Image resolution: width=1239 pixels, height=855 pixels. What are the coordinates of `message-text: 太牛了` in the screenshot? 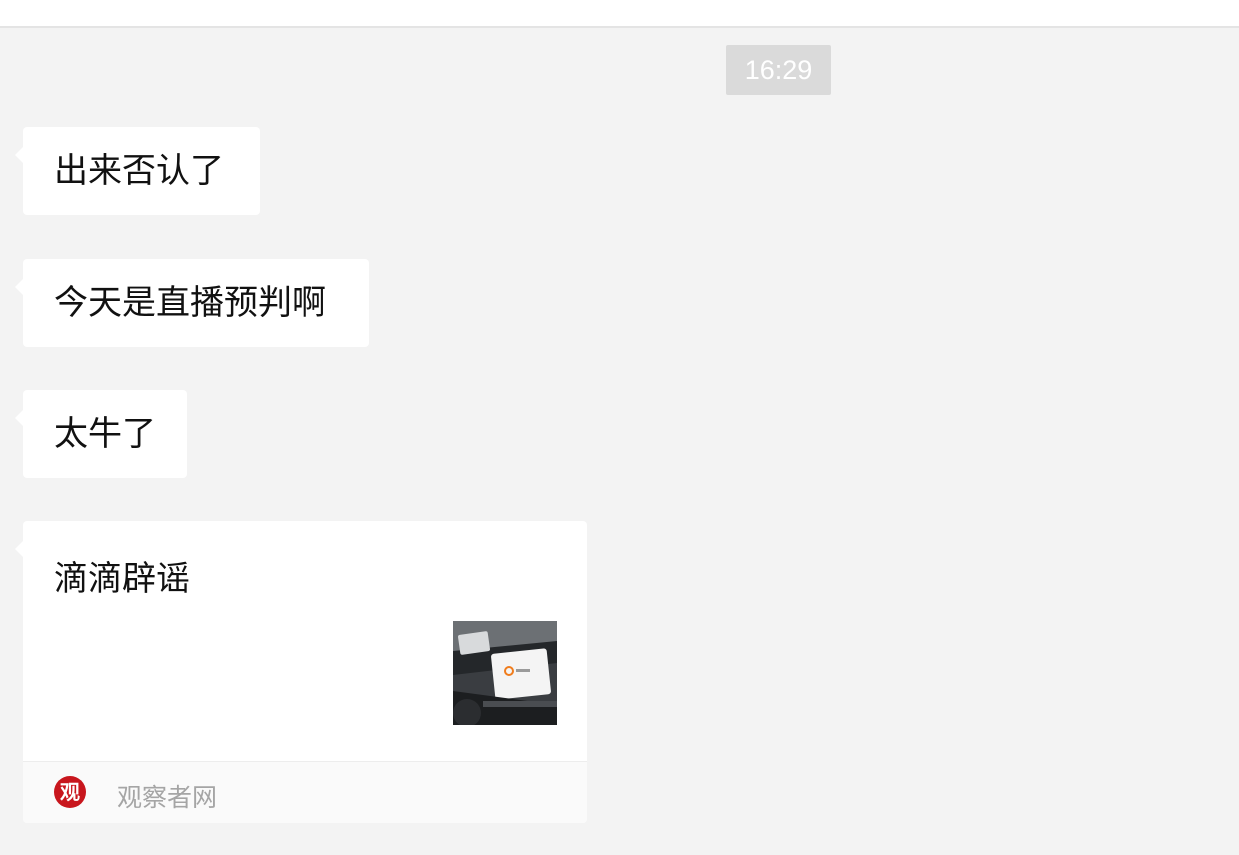 It's located at (105, 434).